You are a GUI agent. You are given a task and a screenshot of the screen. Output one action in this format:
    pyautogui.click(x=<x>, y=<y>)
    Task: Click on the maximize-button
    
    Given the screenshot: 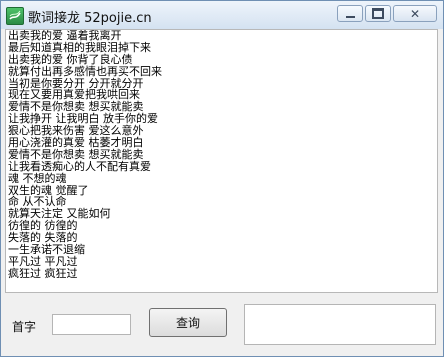 What is the action you would take?
    pyautogui.click(x=378, y=13)
    